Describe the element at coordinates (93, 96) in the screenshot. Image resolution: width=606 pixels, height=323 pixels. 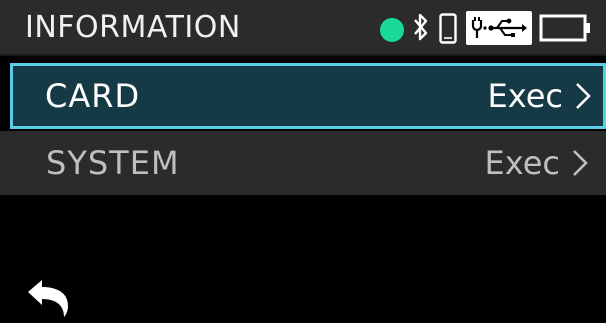
I see `menu-item-label: CARD` at that location.